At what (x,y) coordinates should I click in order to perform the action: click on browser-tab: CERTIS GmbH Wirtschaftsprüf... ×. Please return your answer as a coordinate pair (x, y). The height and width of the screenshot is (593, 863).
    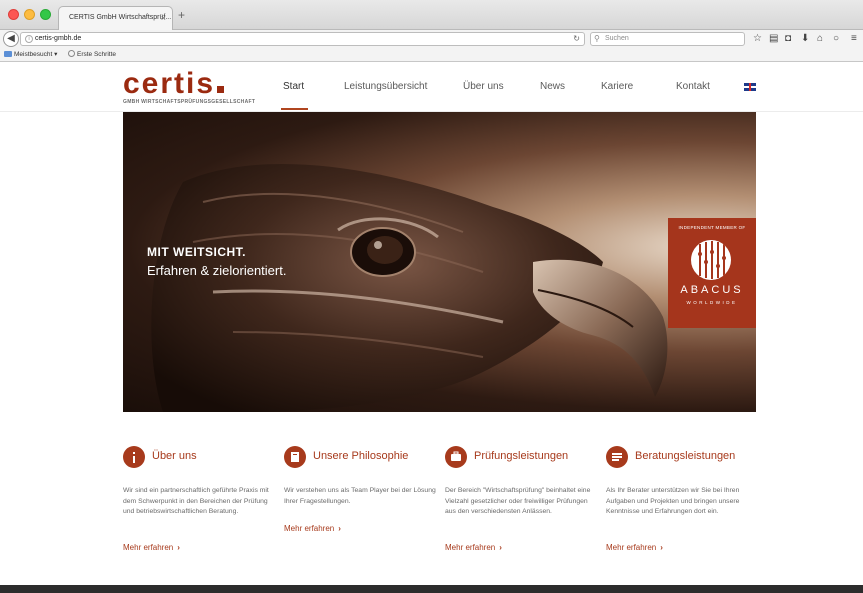
    Looking at the image, I should click on (115, 18).